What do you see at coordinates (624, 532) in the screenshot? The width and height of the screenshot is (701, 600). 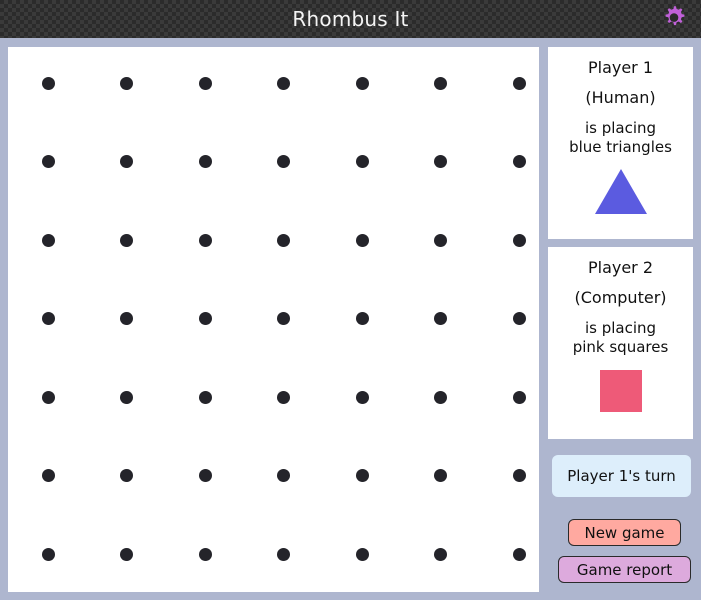 I see `new-game-button: New game` at bounding box center [624, 532].